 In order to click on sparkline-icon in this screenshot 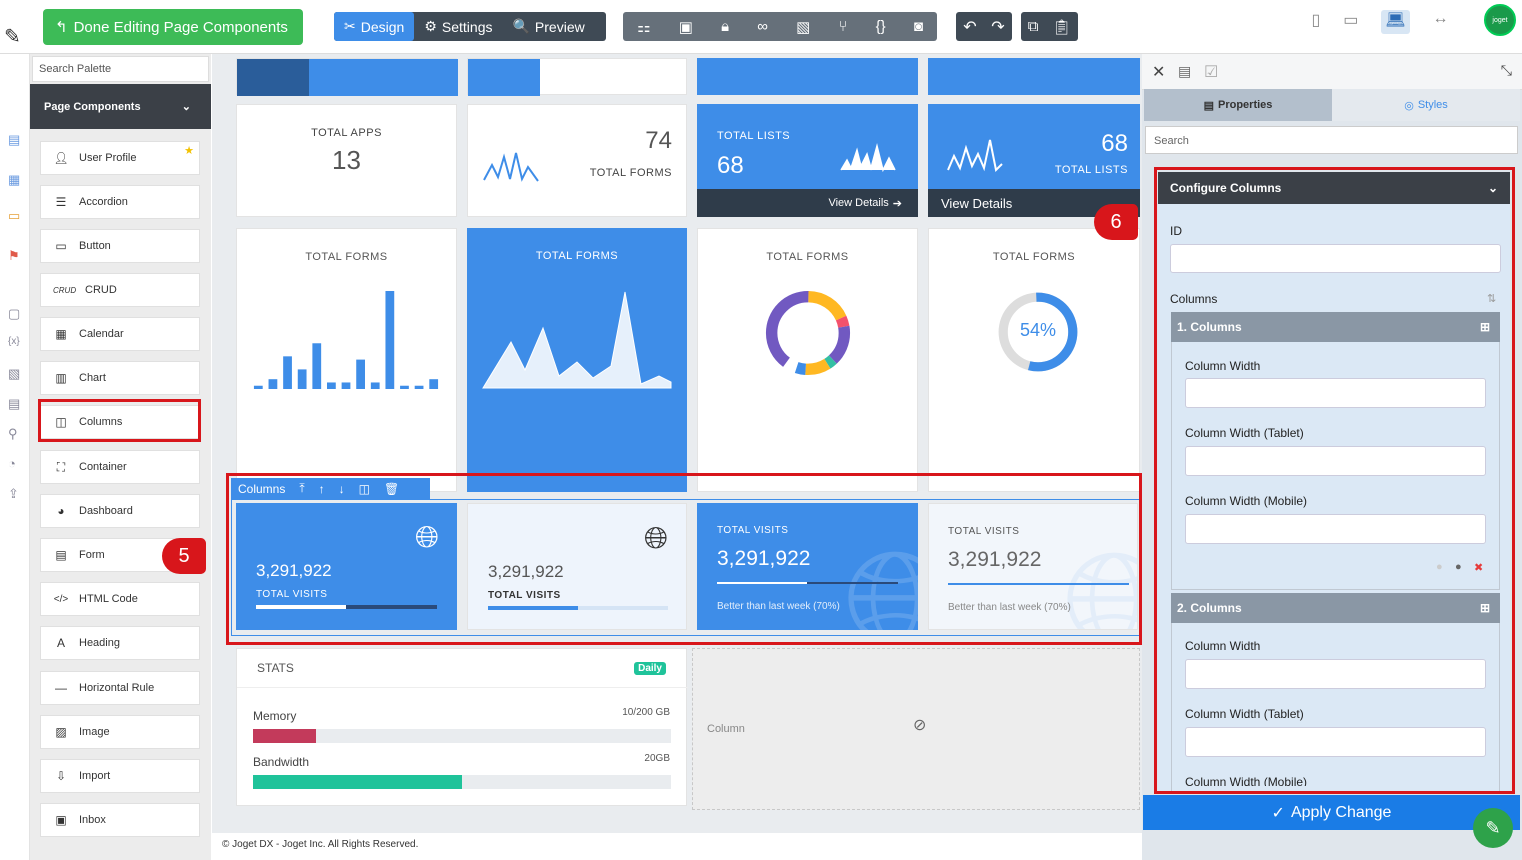, I will do `click(975, 156)`.